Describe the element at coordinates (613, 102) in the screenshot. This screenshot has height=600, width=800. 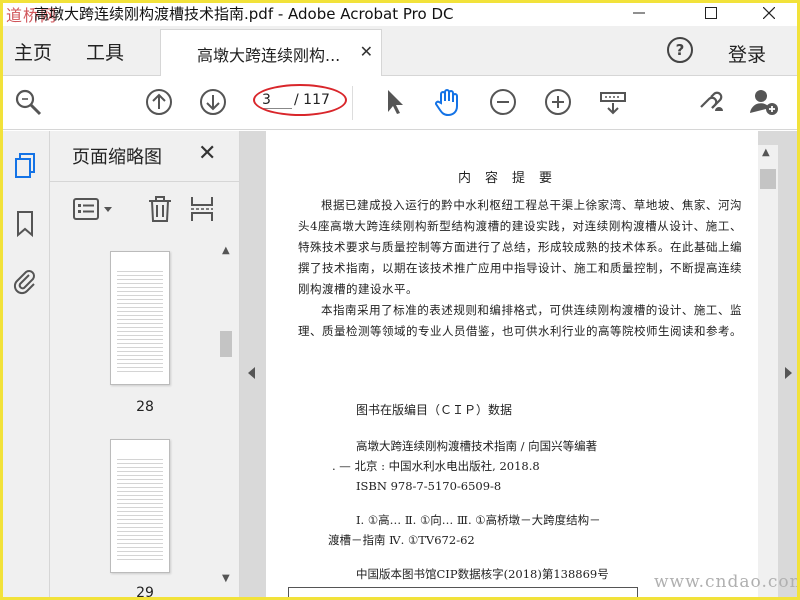
I see `page-display-icon` at that location.